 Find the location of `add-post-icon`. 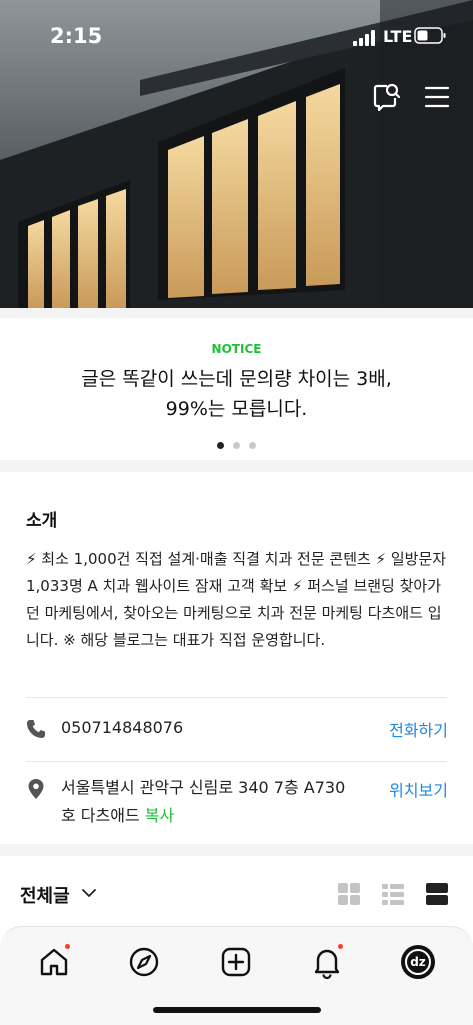

add-post-icon is located at coordinates (236, 962).